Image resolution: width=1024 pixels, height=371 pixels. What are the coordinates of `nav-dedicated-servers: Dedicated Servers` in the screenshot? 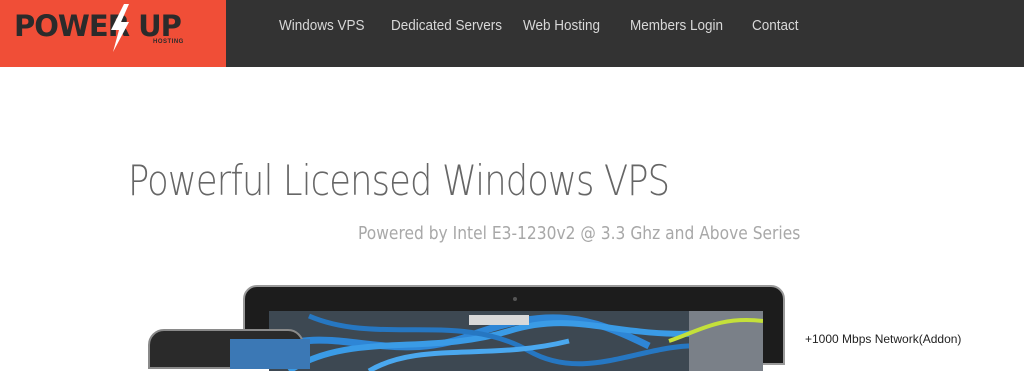 It's located at (446, 25).